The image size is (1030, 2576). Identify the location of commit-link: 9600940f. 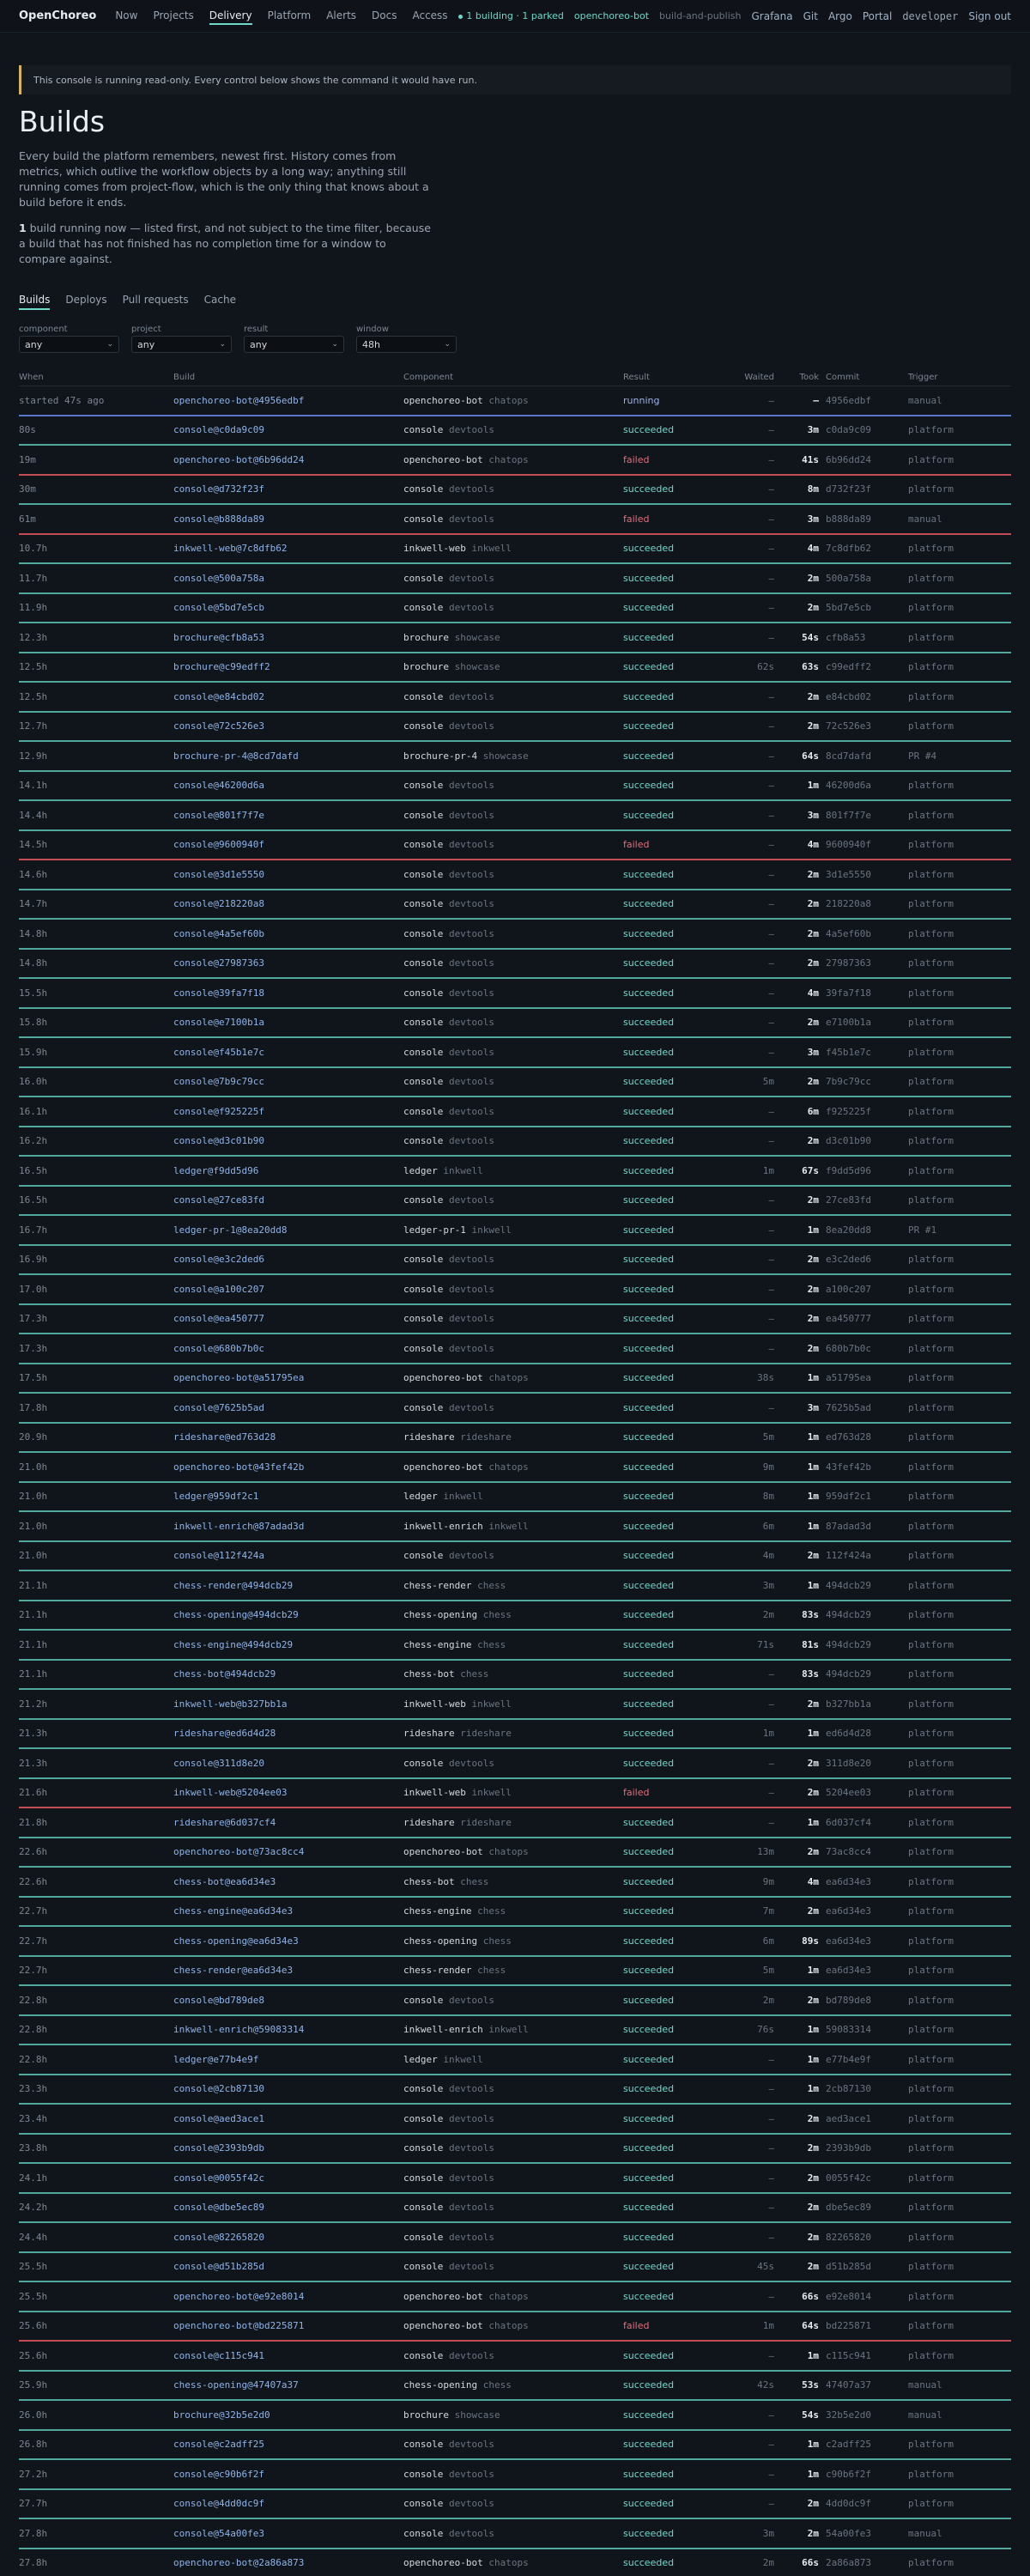
(863, 845).